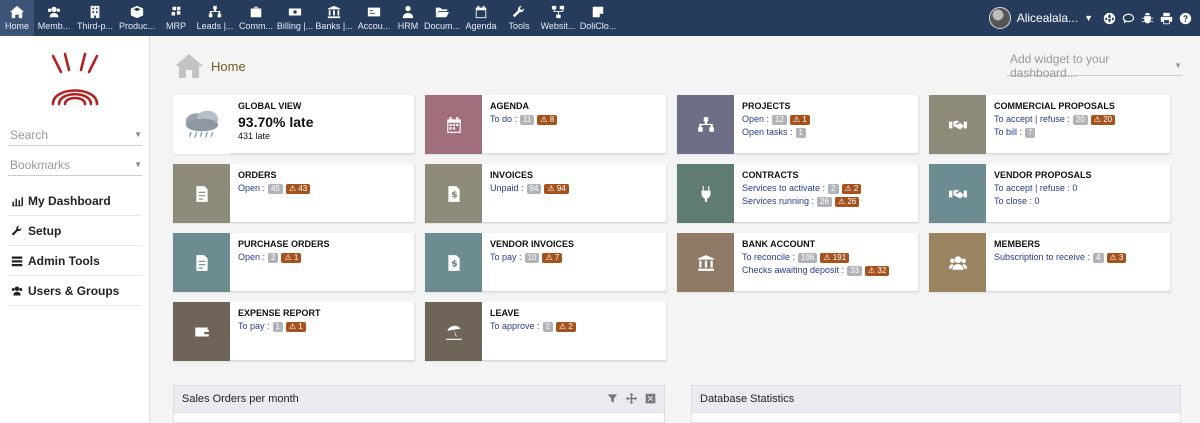  Describe the element at coordinates (612, 398) in the screenshot. I see `filter-icon` at that location.